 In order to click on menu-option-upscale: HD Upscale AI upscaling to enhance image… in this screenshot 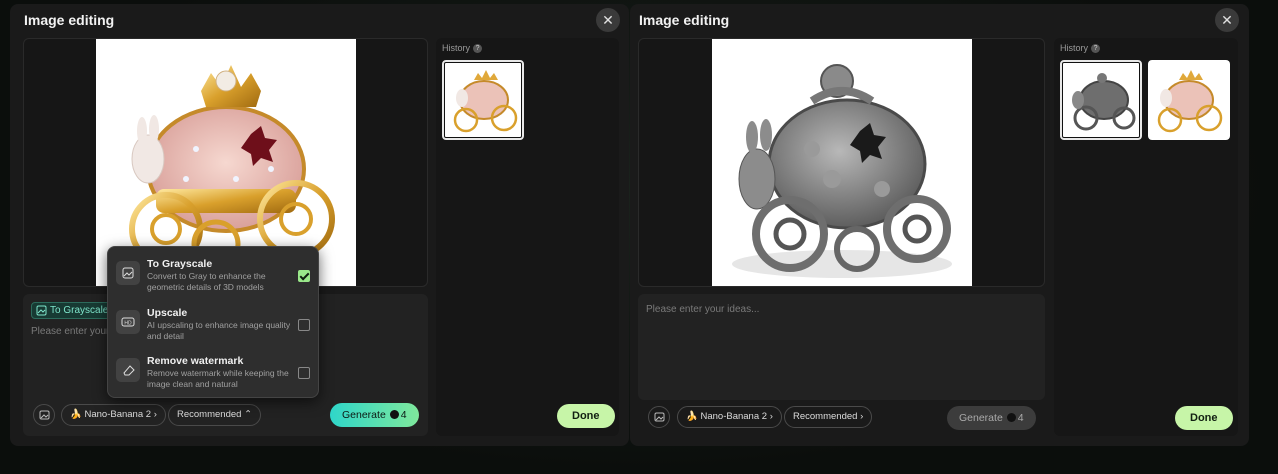, I will do `click(213, 328)`.